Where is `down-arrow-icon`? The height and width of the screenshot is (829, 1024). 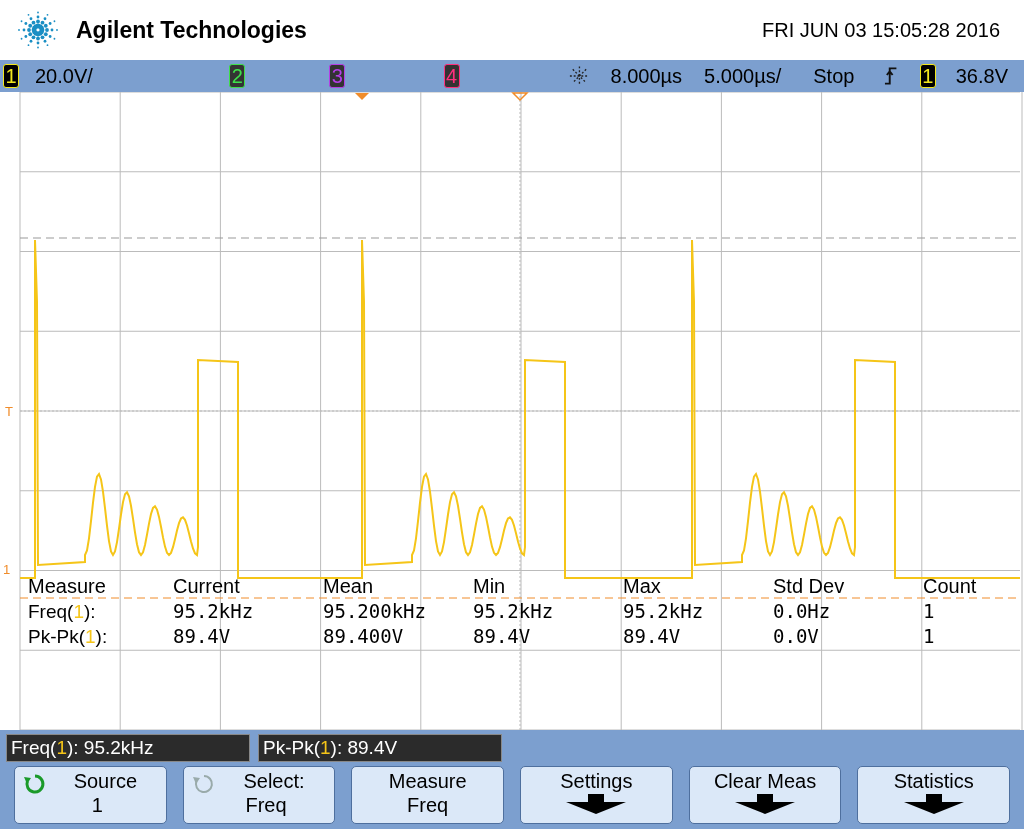 down-arrow-icon is located at coordinates (765, 804).